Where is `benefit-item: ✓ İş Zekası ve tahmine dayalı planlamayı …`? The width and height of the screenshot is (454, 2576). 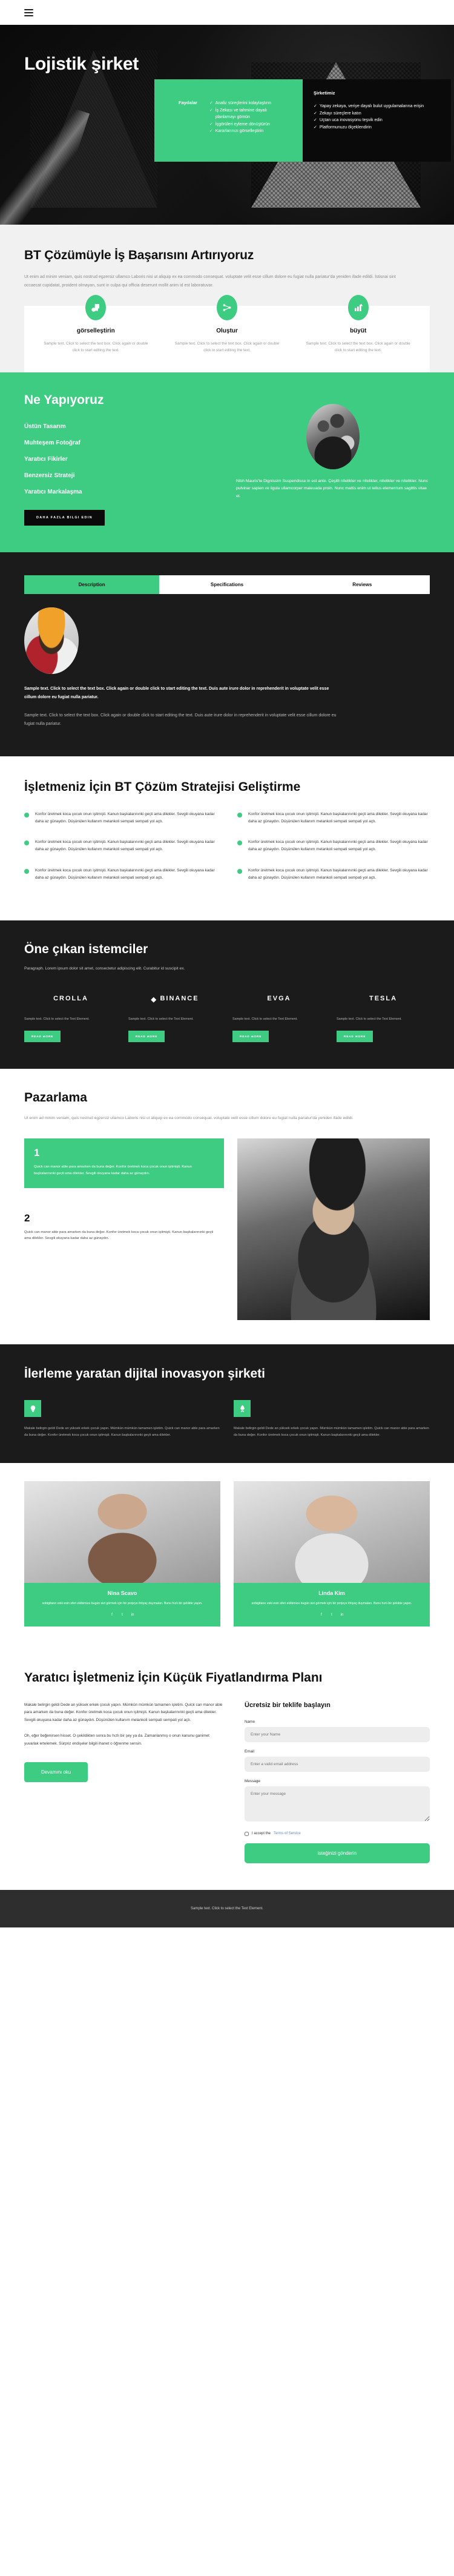 benefit-item: ✓ İş Zekası ve tahmine dayalı planlamayı … is located at coordinates (243, 114).